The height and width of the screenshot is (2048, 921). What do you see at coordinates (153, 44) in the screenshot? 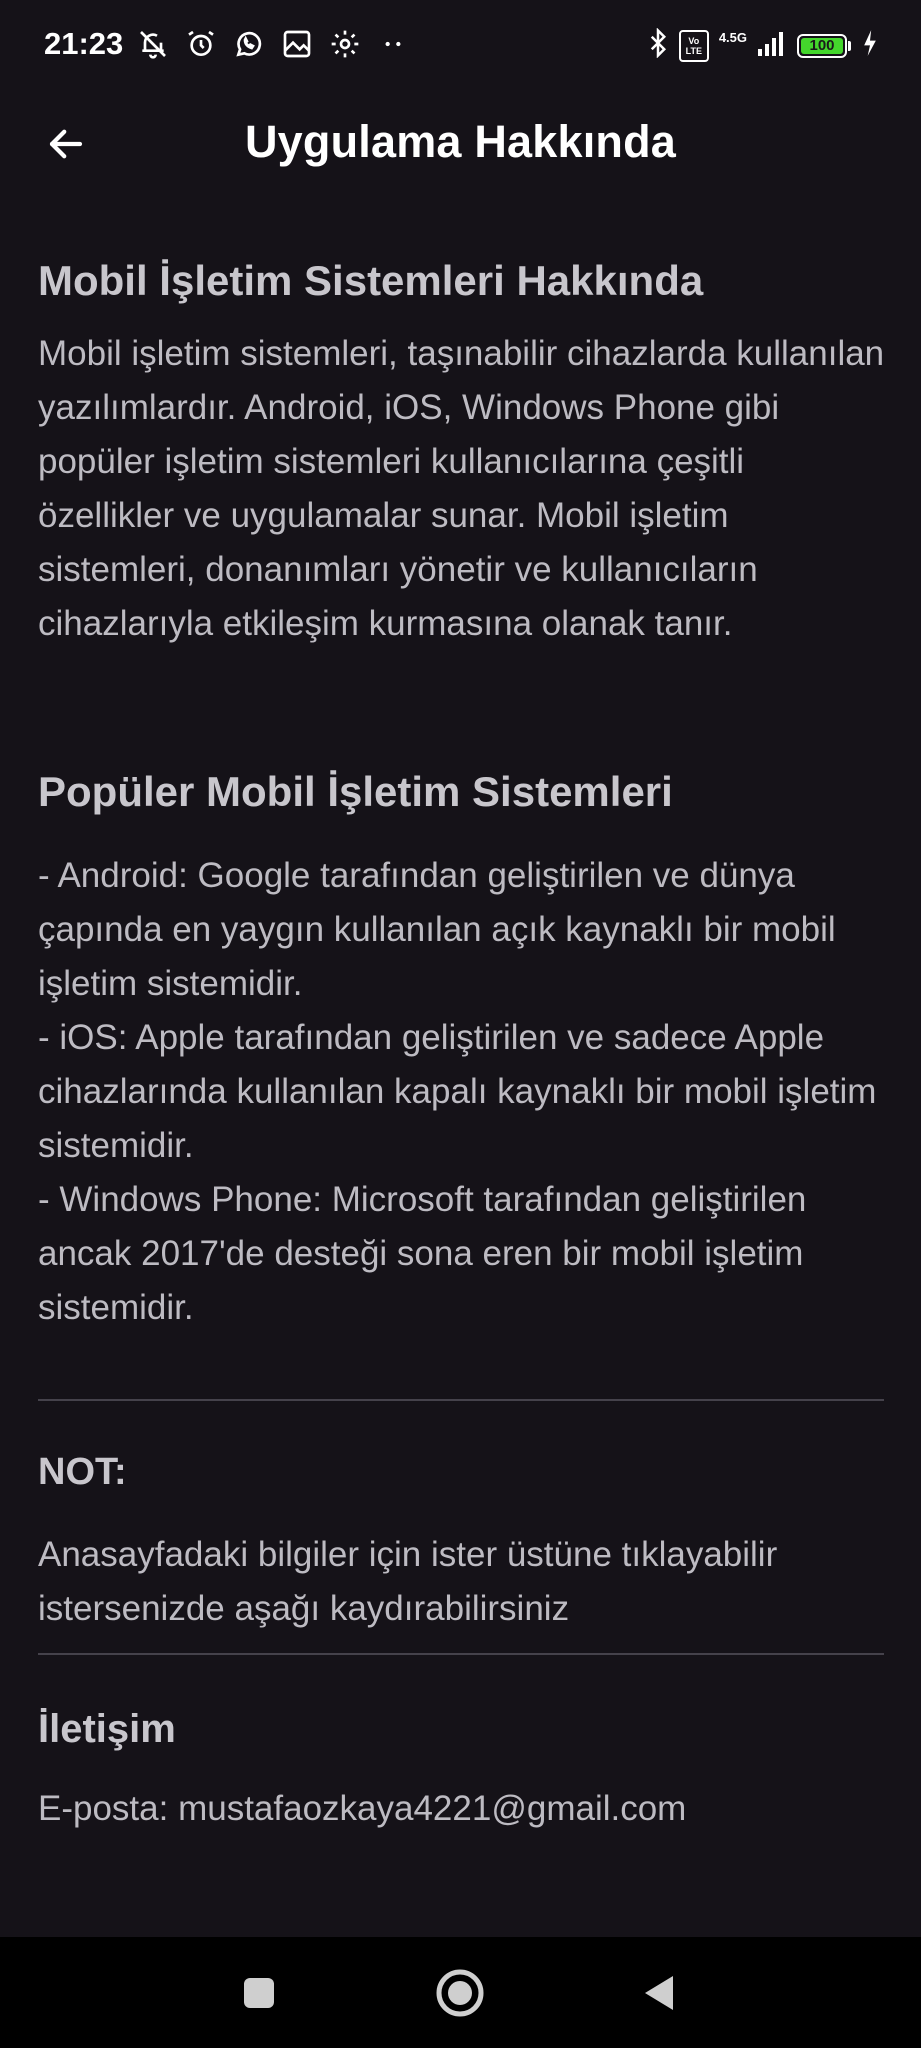
I see `do-not-disturb-icon` at bounding box center [153, 44].